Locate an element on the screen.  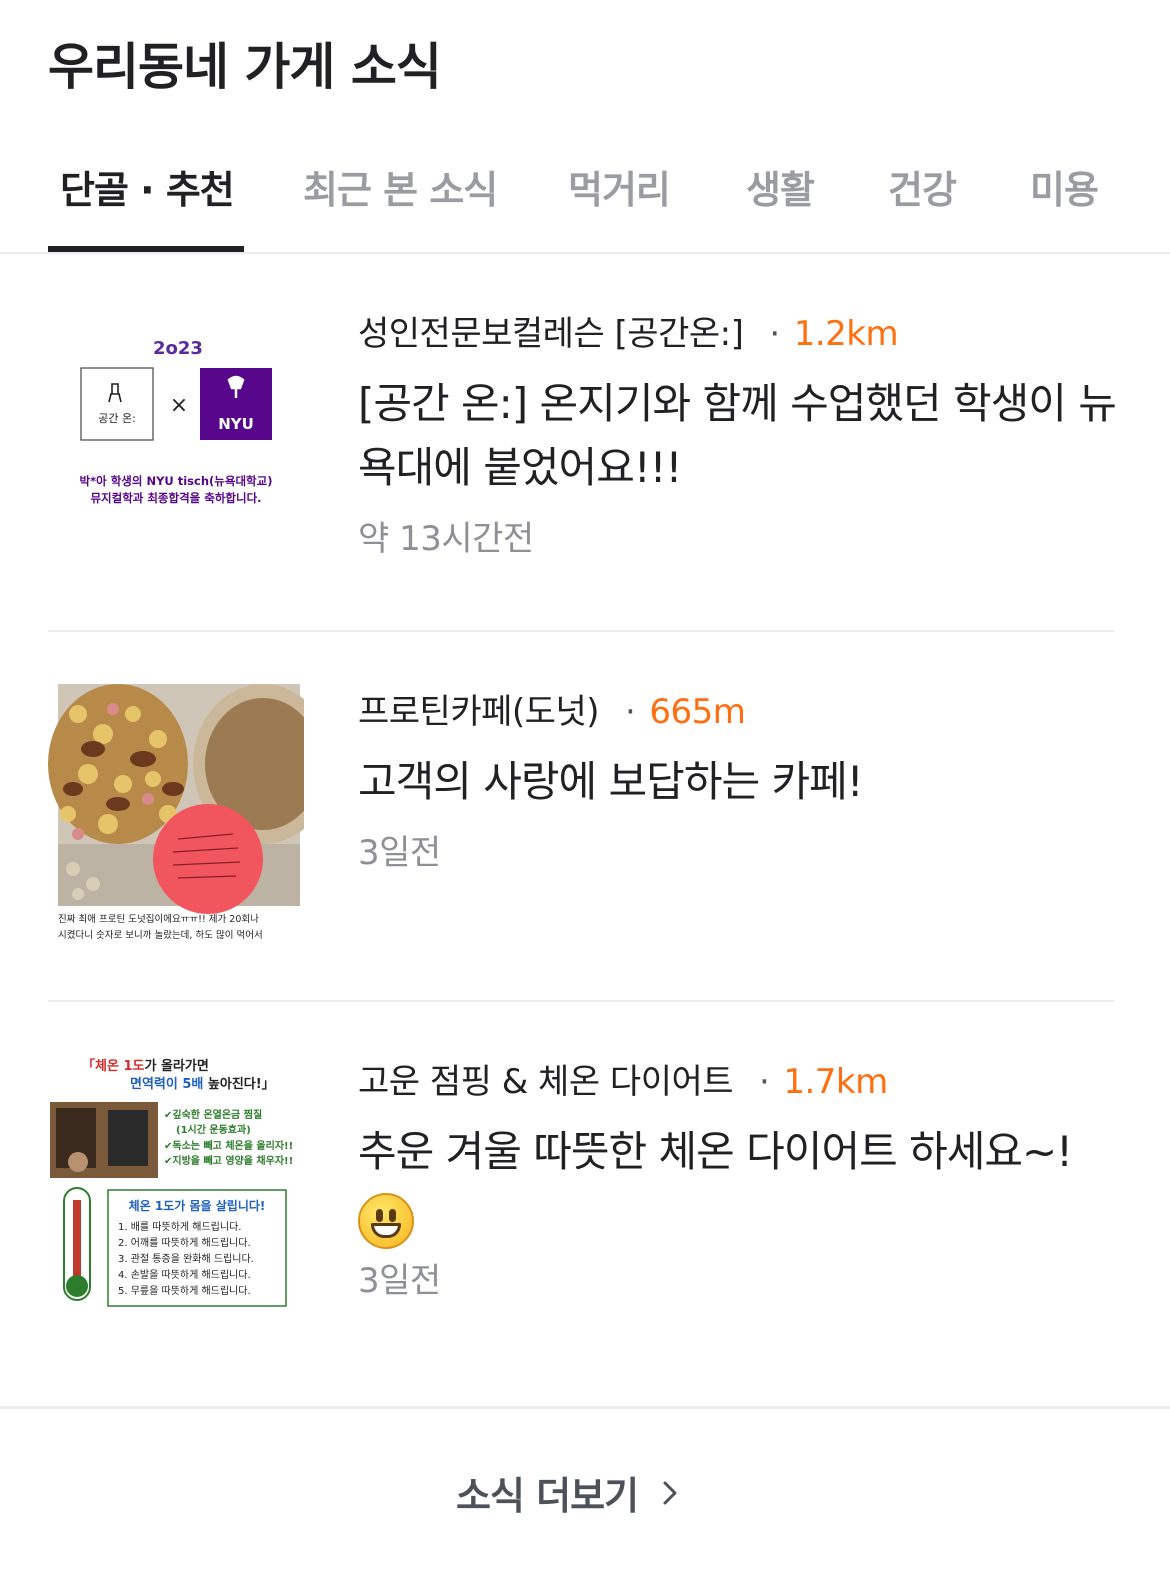
store-line: 성인전문보컬레슨 [공간온:] · 1.2km is located at coordinates (628, 334).